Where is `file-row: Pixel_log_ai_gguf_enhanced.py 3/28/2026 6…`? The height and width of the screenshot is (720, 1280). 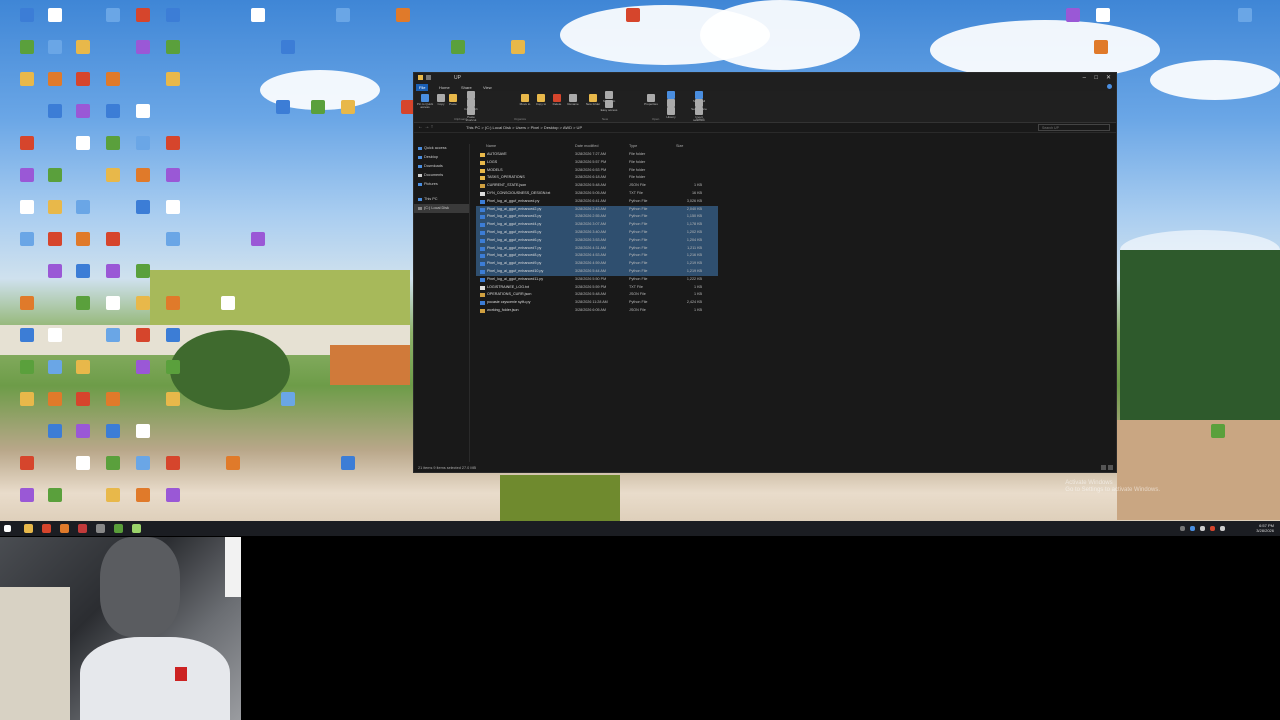 file-row: Pixel_log_ai_gguf_enhanced.py 3/28/2026 6… is located at coordinates (791, 202).